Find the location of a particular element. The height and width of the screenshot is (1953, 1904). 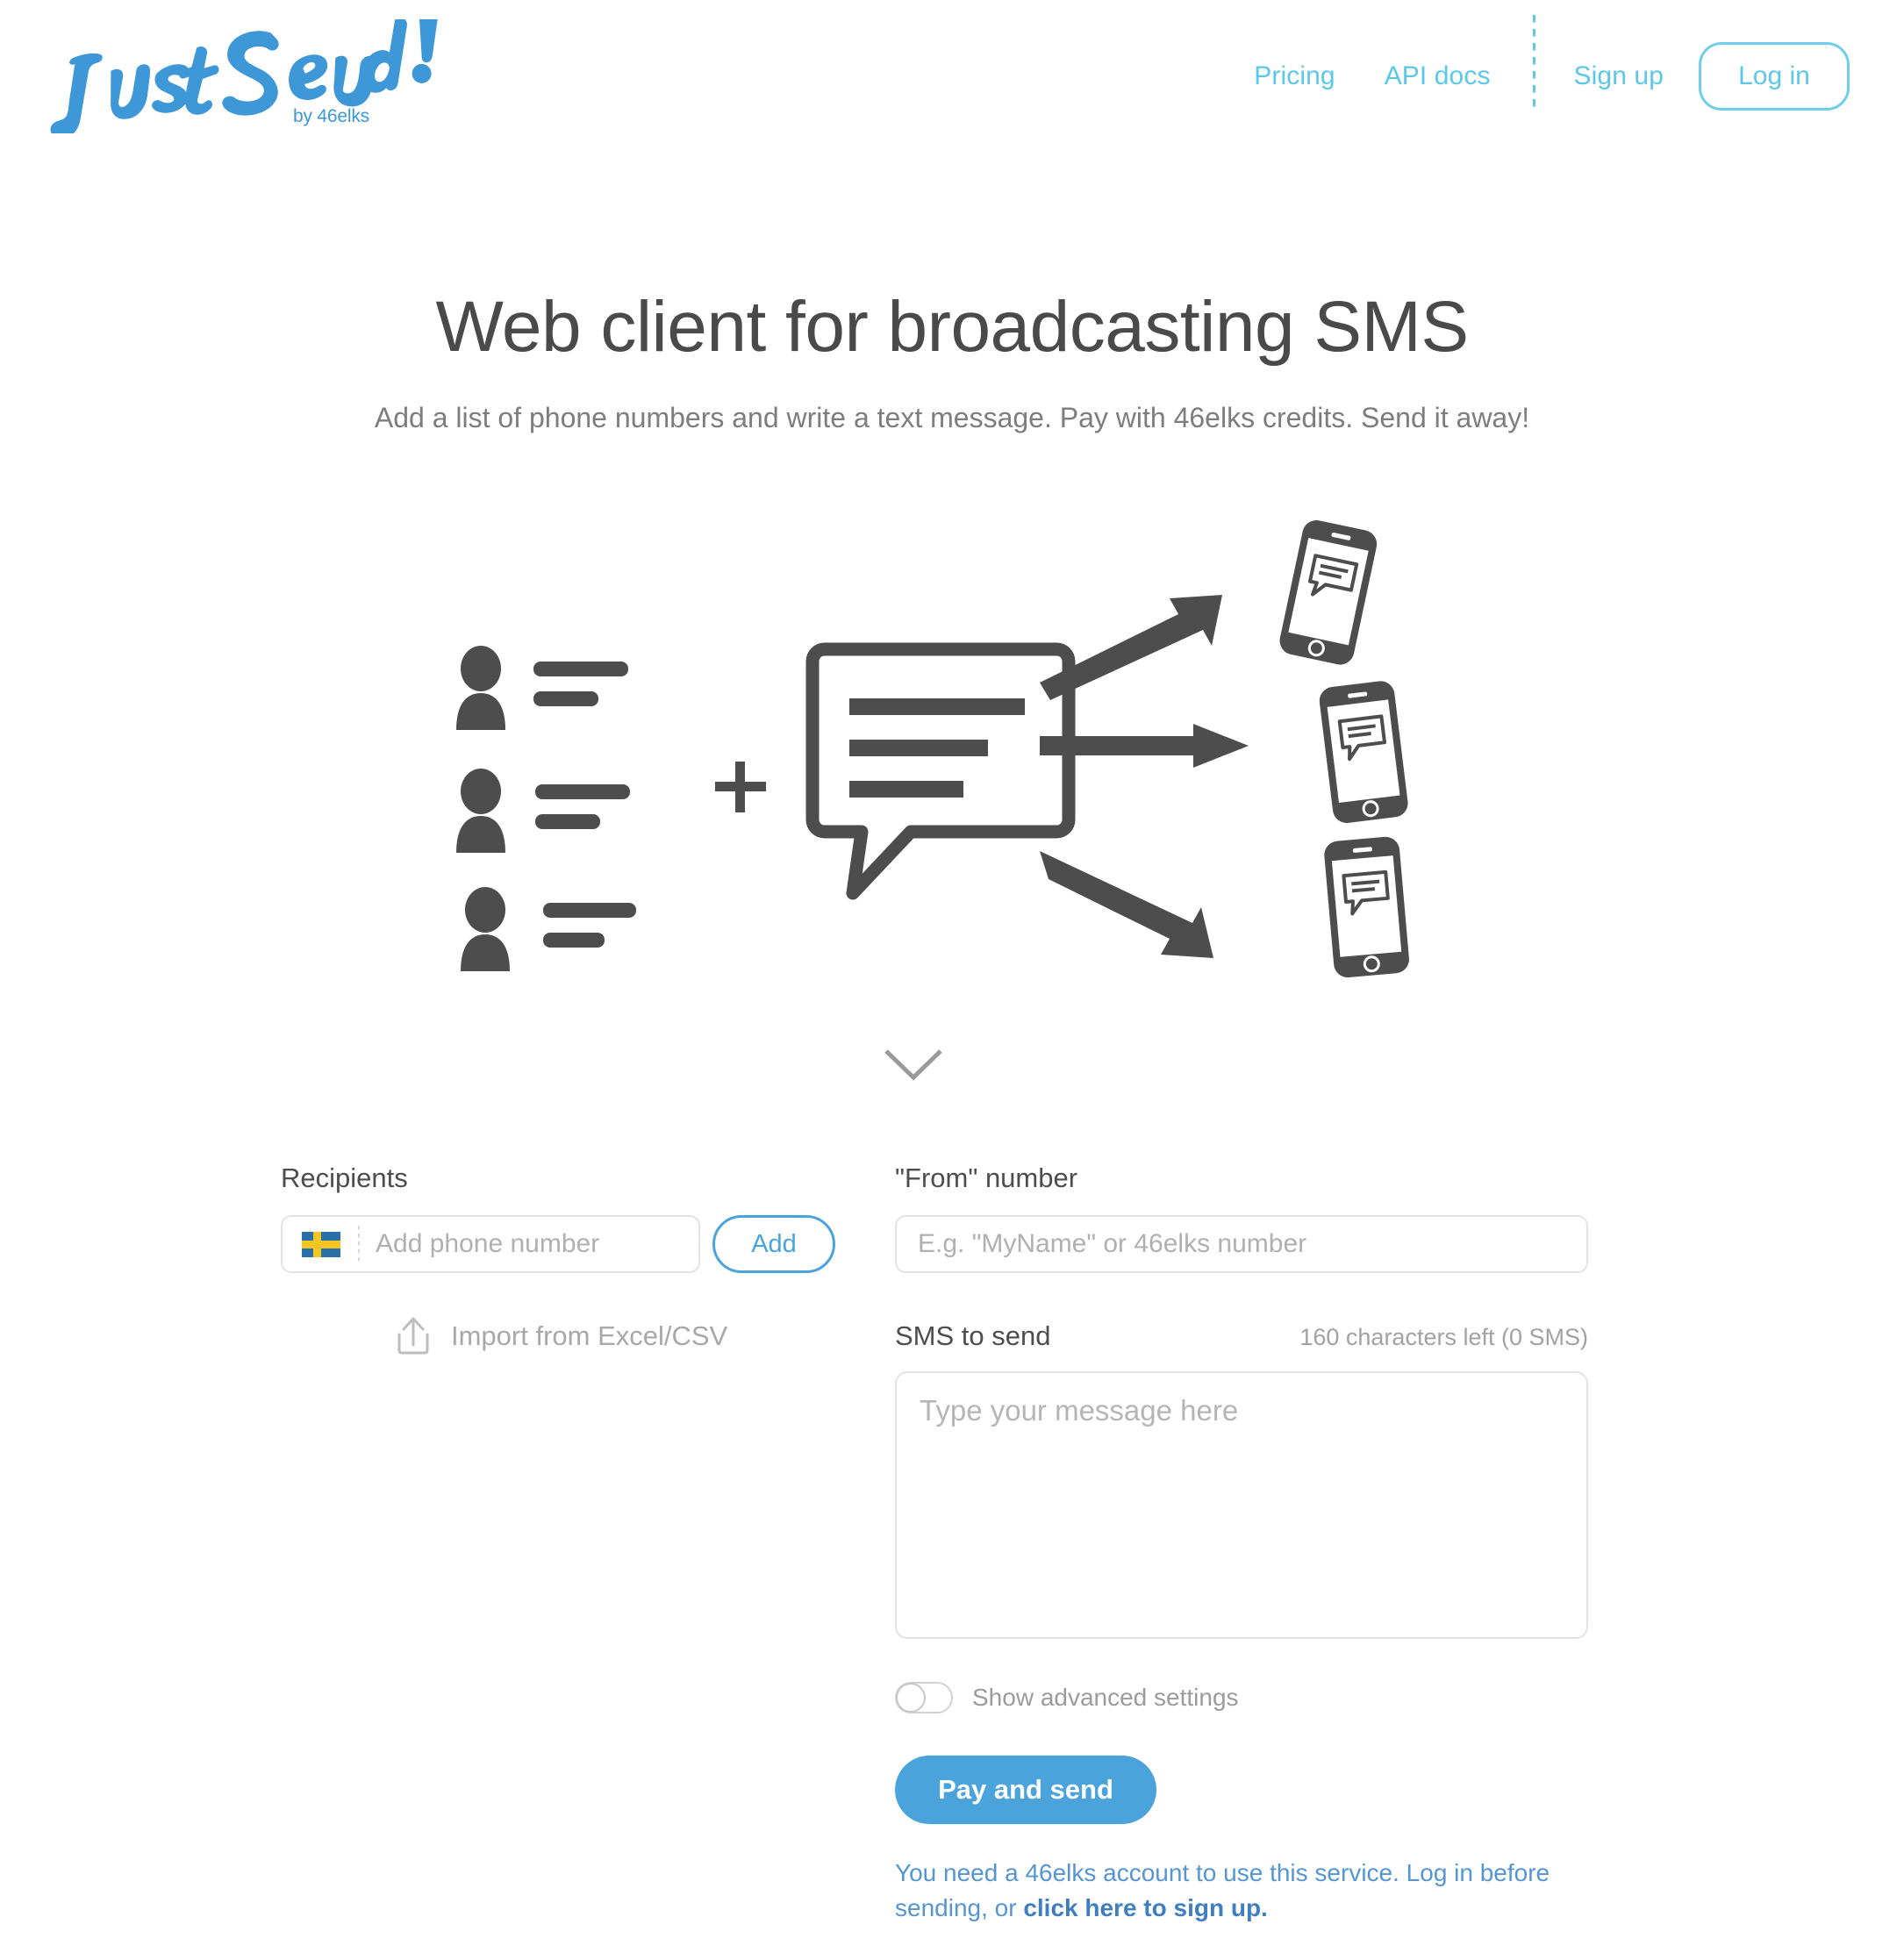

phone-input-wrapper is located at coordinates (497, 1244).